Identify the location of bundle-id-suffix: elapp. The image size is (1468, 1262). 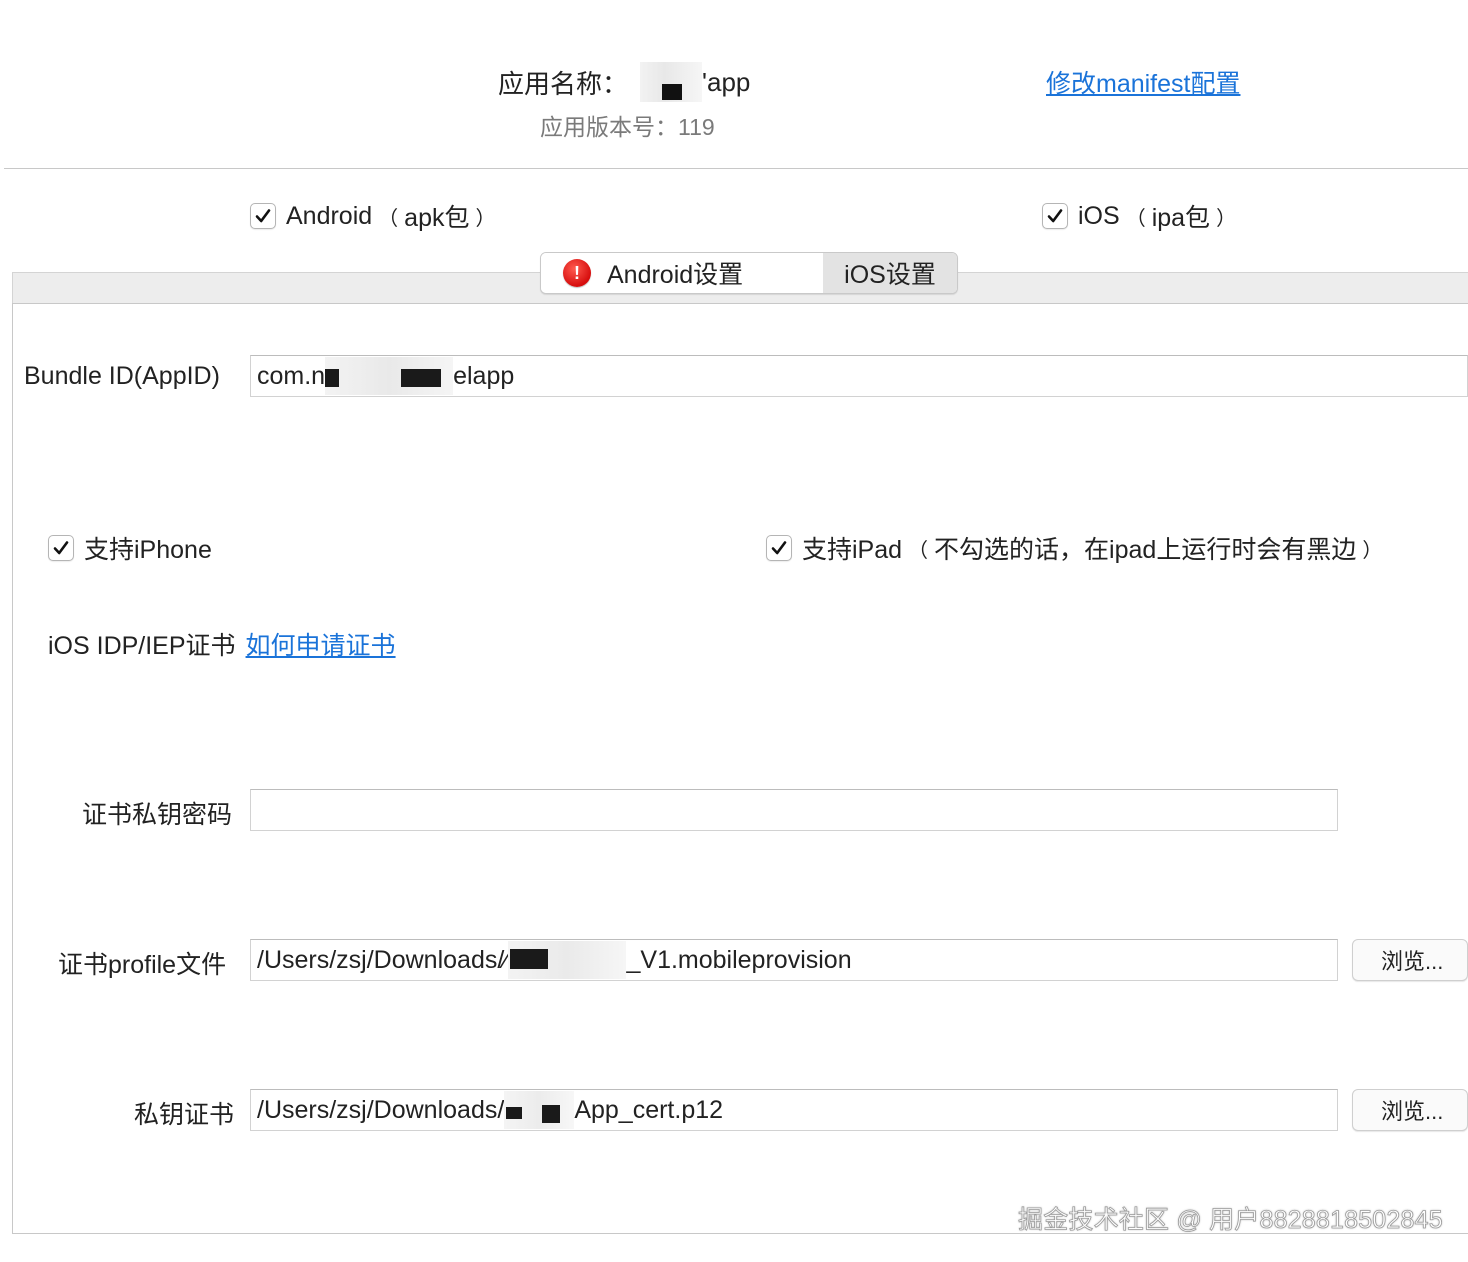
(484, 375).